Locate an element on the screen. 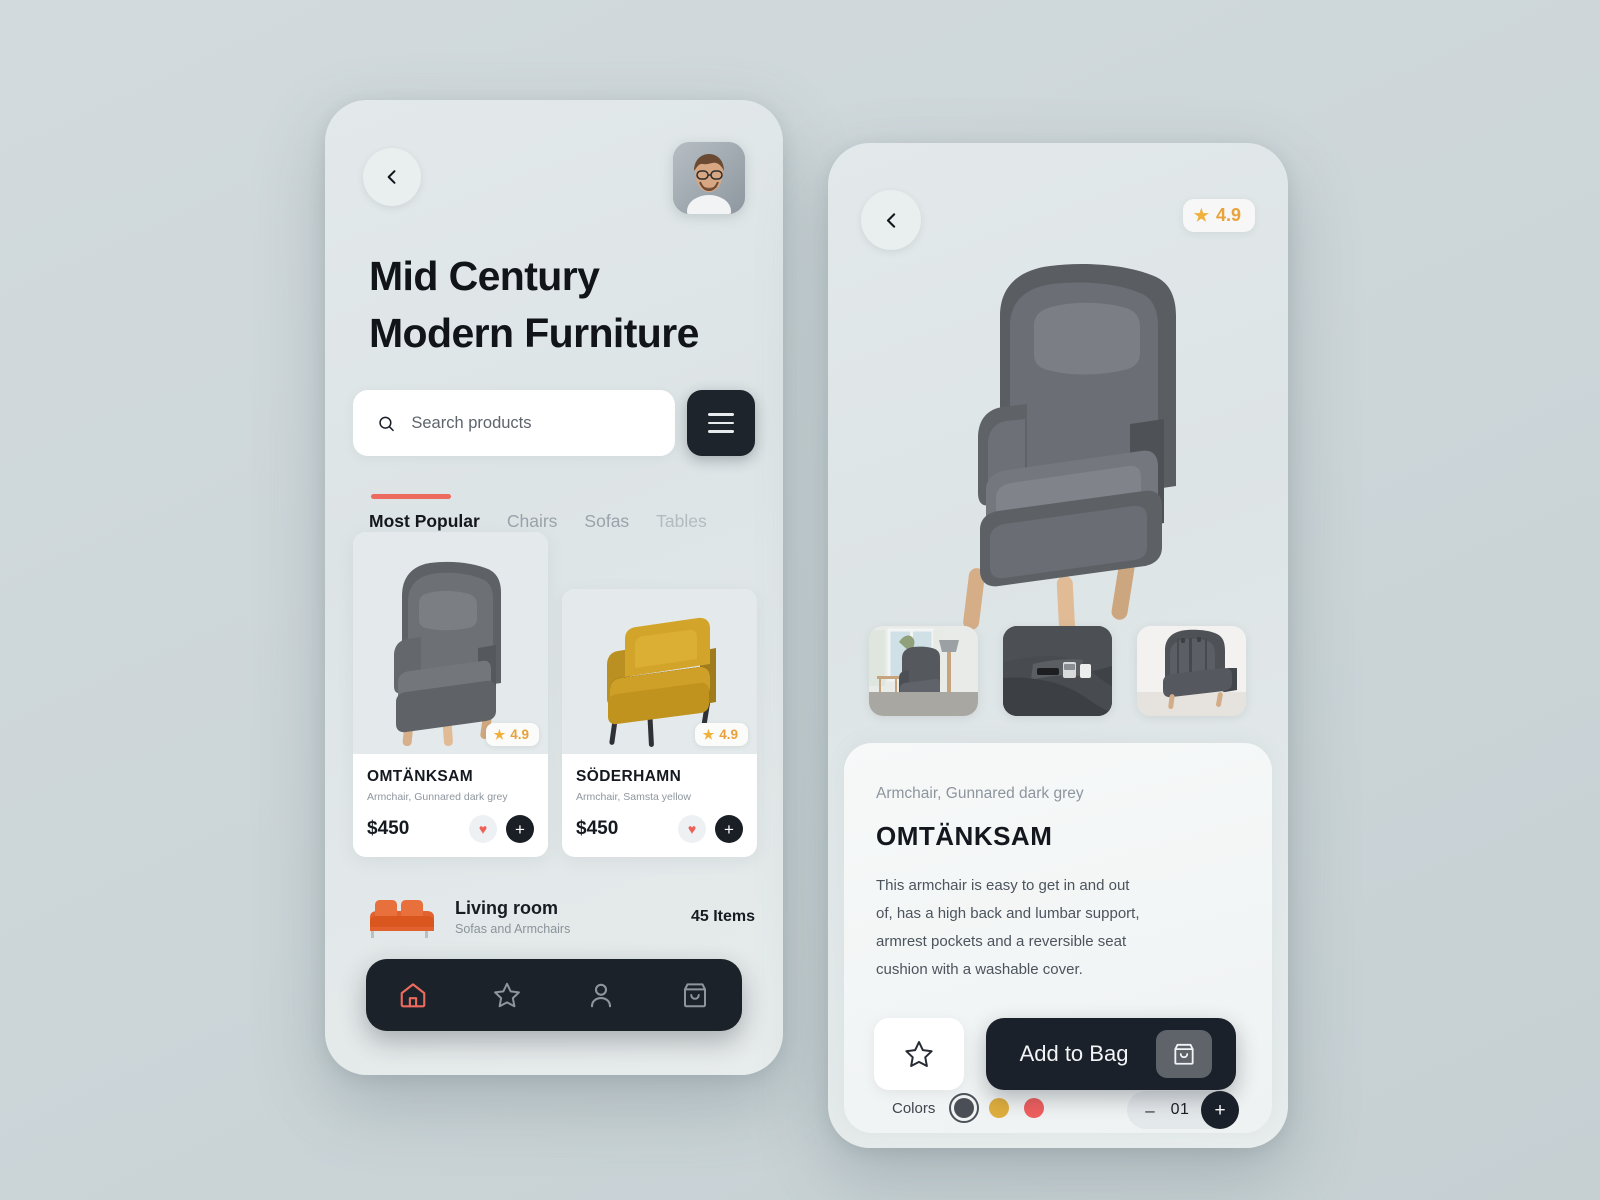 The image size is (1600, 1200). detail-actions: Add to Bag is located at coordinates (1055, 1054).